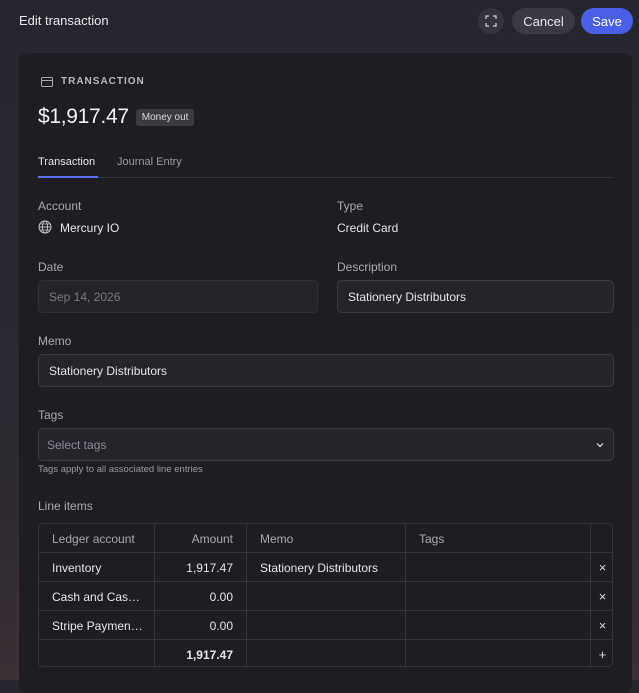 The height and width of the screenshot is (693, 639). What do you see at coordinates (367, 267) in the screenshot?
I see `description-label: Description` at bounding box center [367, 267].